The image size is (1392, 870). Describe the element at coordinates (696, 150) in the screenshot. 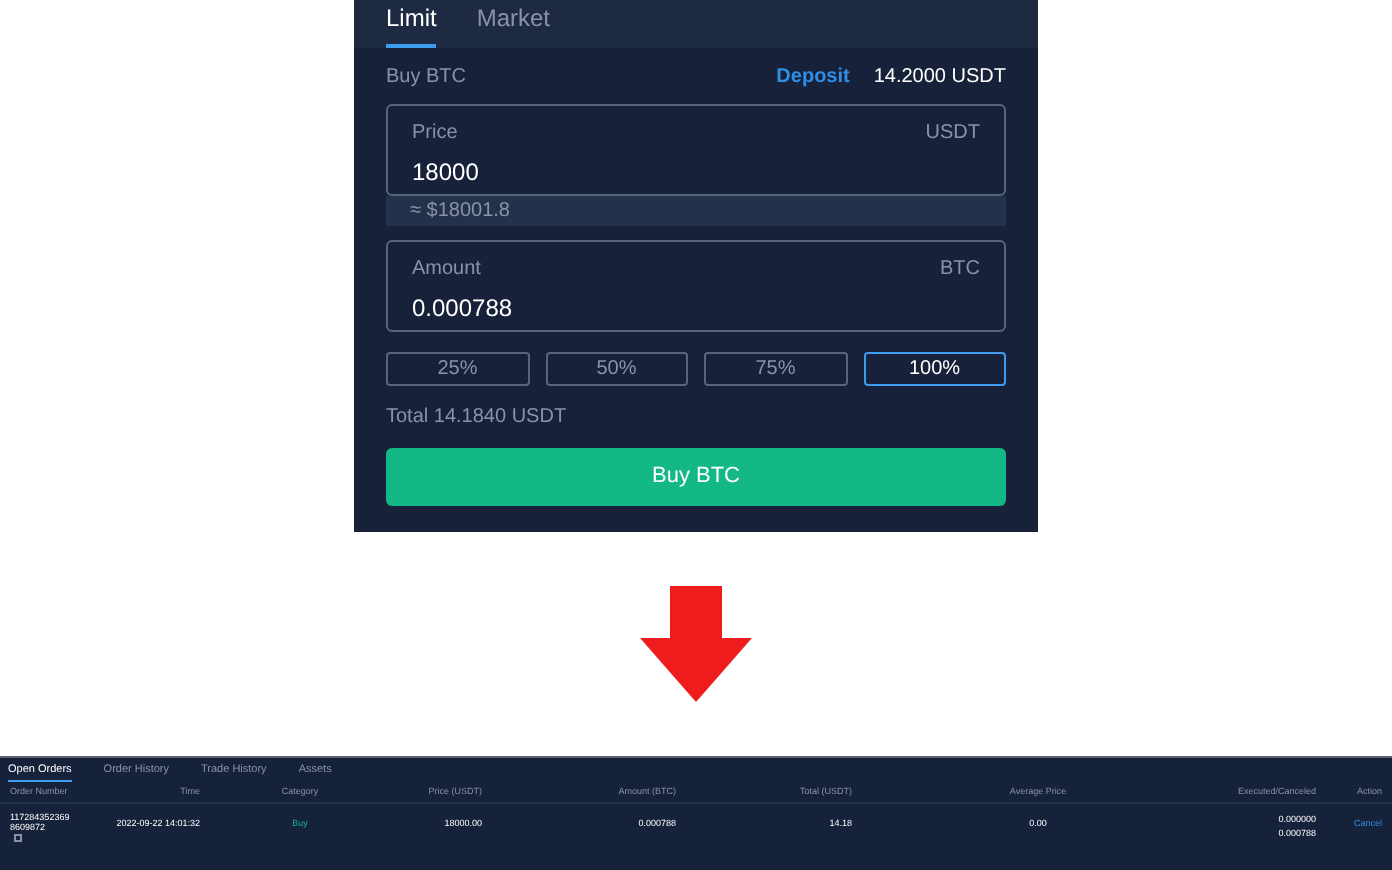

I see `price-field: Price USDT 18000` at that location.